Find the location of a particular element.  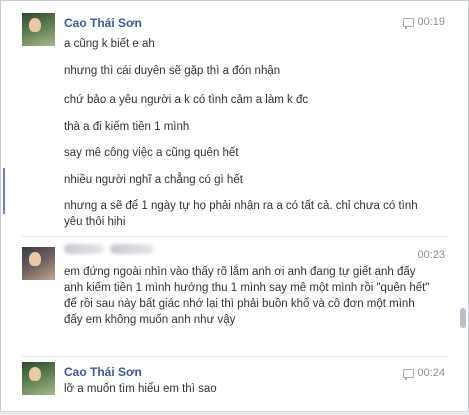

message-line: nhiều người nghĩ a chẳng có gì hết is located at coordinates (153, 180).